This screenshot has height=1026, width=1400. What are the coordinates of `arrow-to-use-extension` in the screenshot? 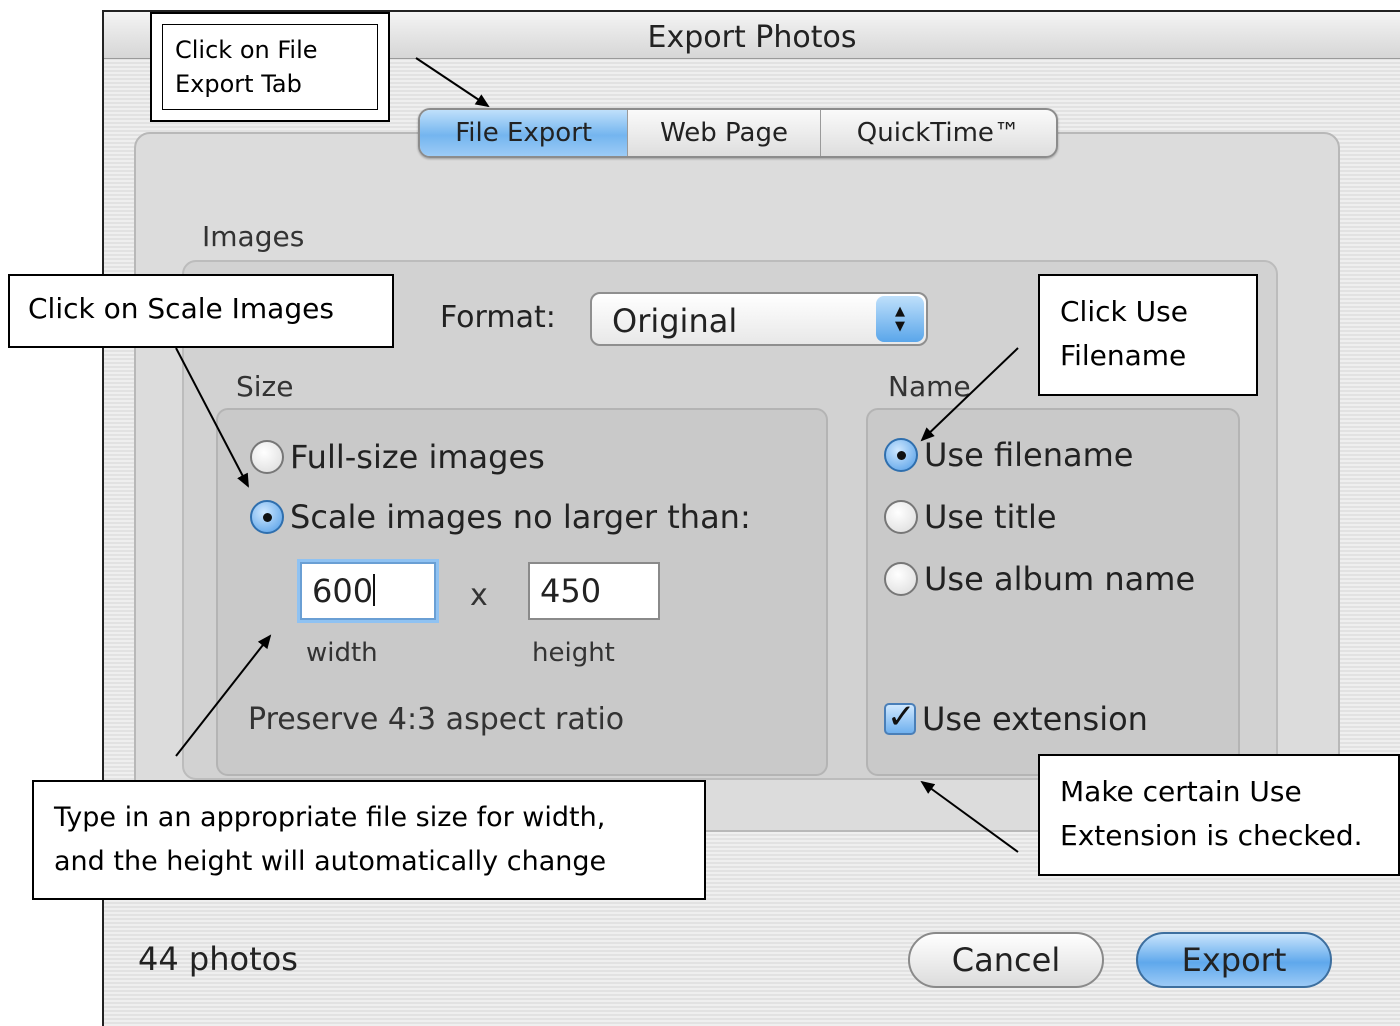 It's located at (969, 816).